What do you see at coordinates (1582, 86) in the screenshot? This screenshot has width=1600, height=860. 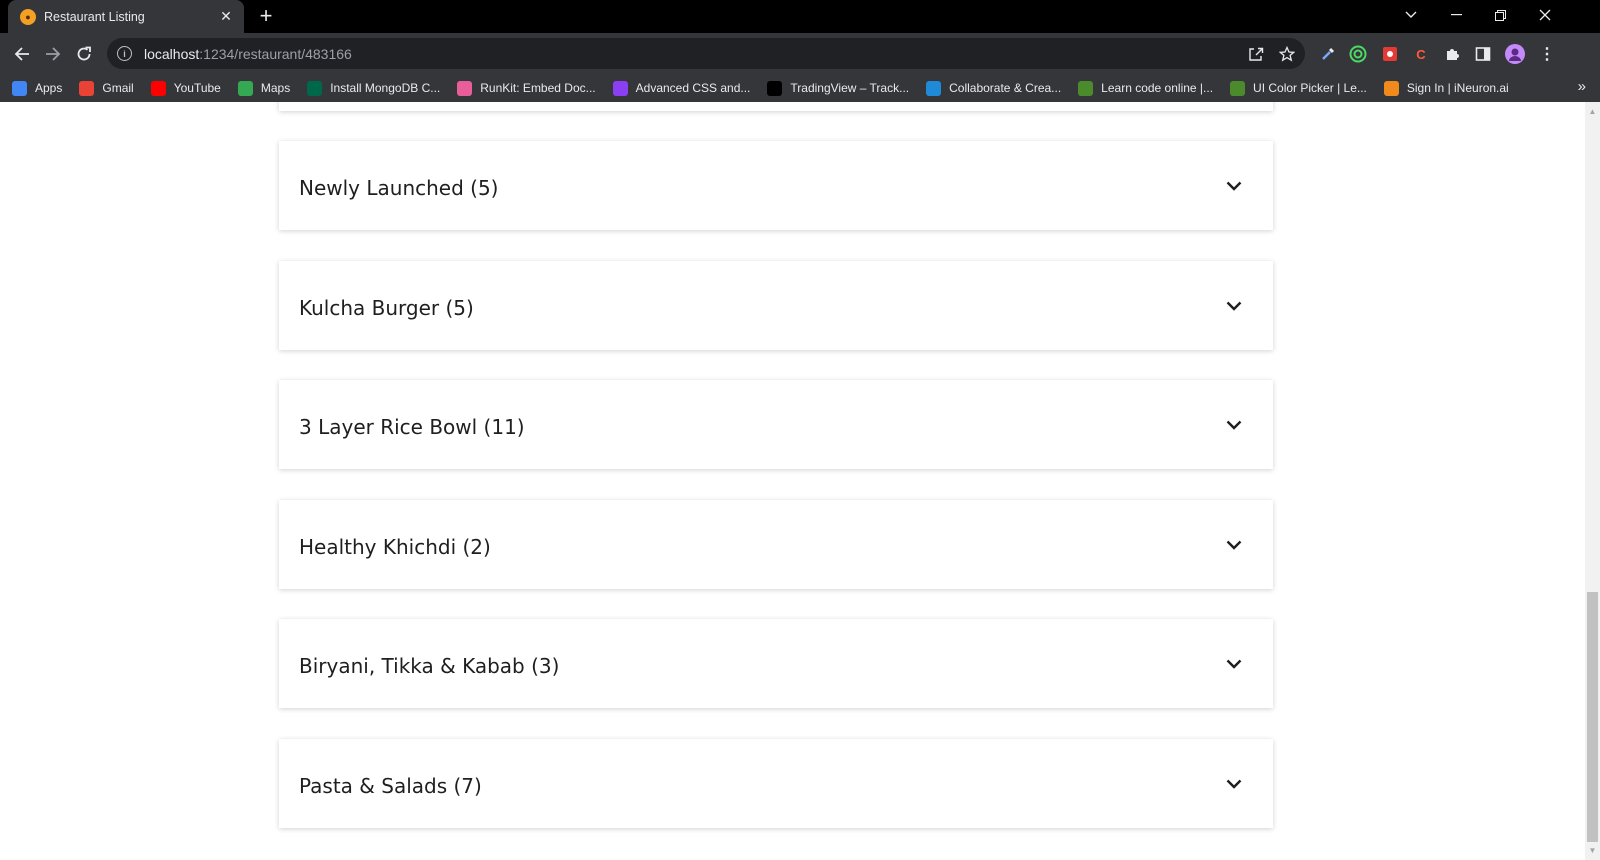 I see `more-bookmarks-icon: »` at bounding box center [1582, 86].